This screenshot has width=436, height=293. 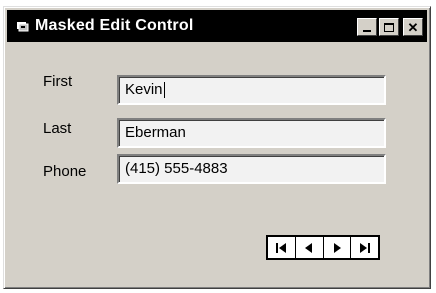 I want to click on close-button: ✕, so click(x=413, y=27).